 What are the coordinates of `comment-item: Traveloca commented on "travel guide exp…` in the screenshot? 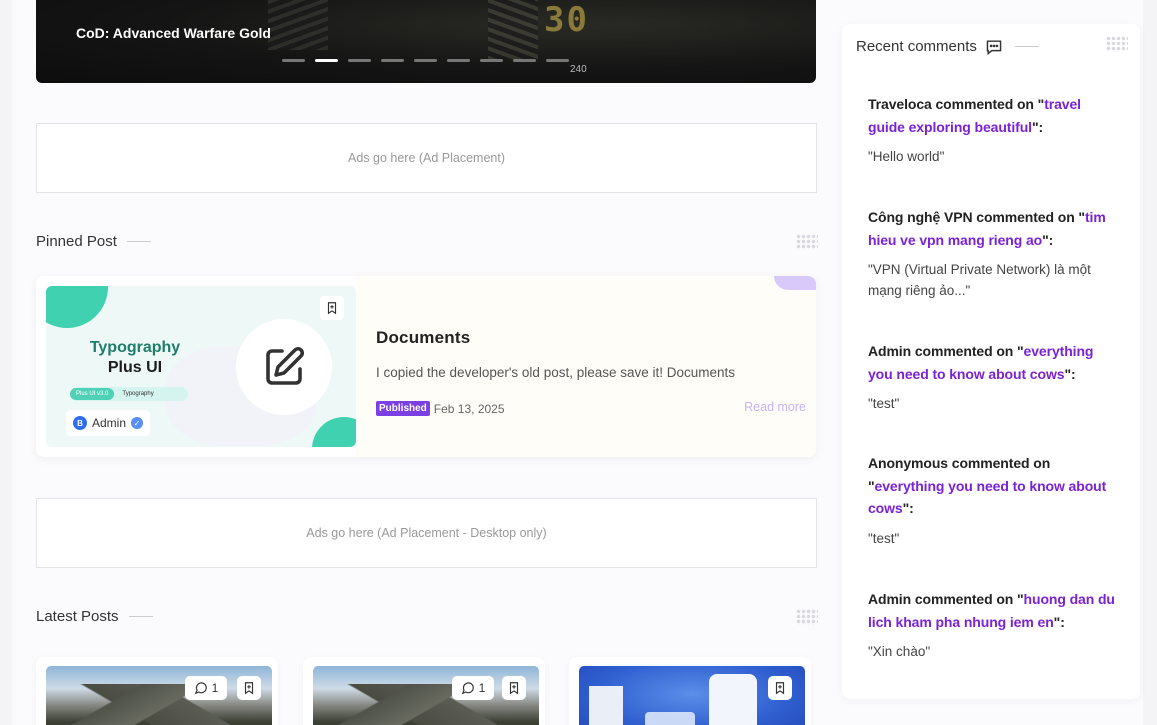 It's located at (993, 130).